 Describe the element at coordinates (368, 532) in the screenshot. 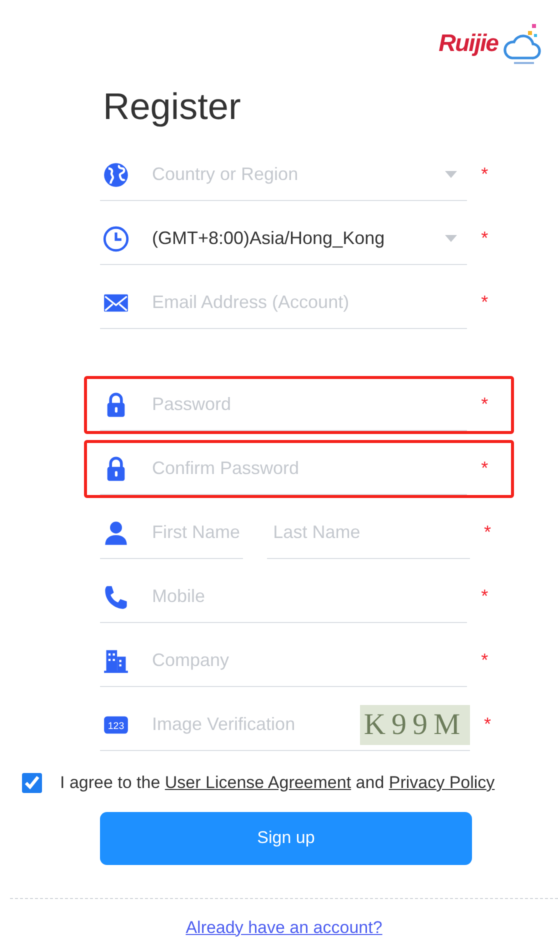

I see `input-field: Last Name` at that location.